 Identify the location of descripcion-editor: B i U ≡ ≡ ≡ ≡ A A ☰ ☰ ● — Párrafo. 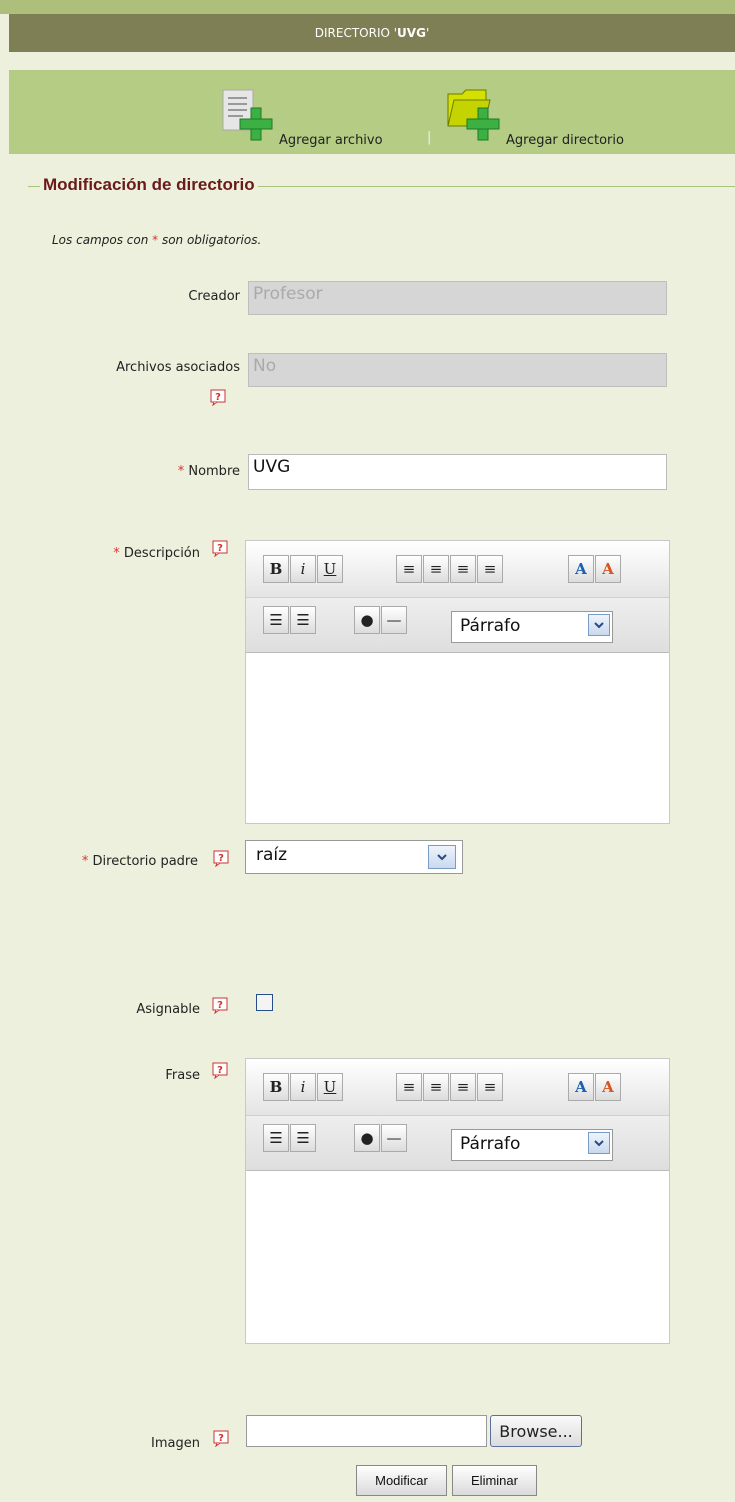
(457, 682).